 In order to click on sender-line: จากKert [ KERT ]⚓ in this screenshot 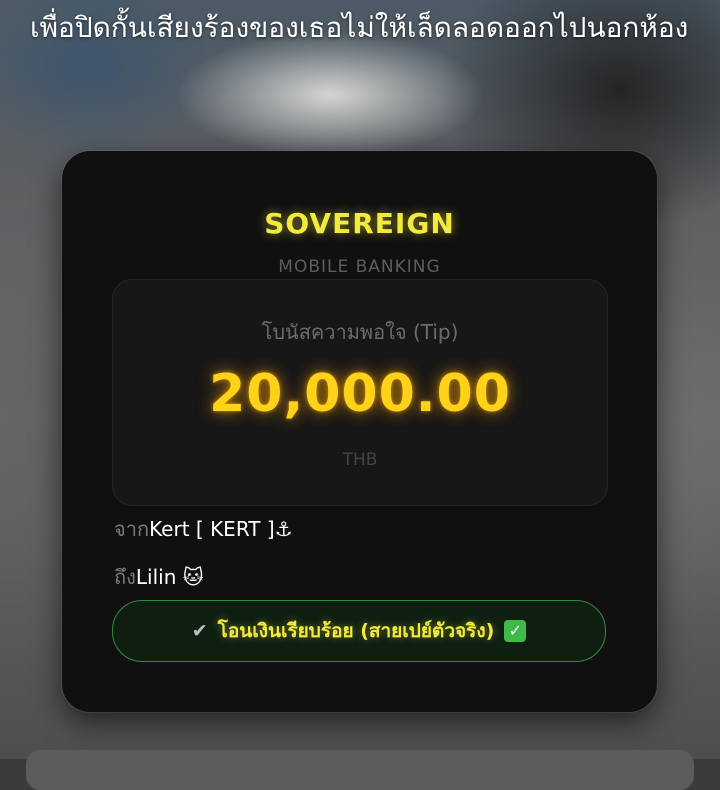, I will do `click(203, 529)`.